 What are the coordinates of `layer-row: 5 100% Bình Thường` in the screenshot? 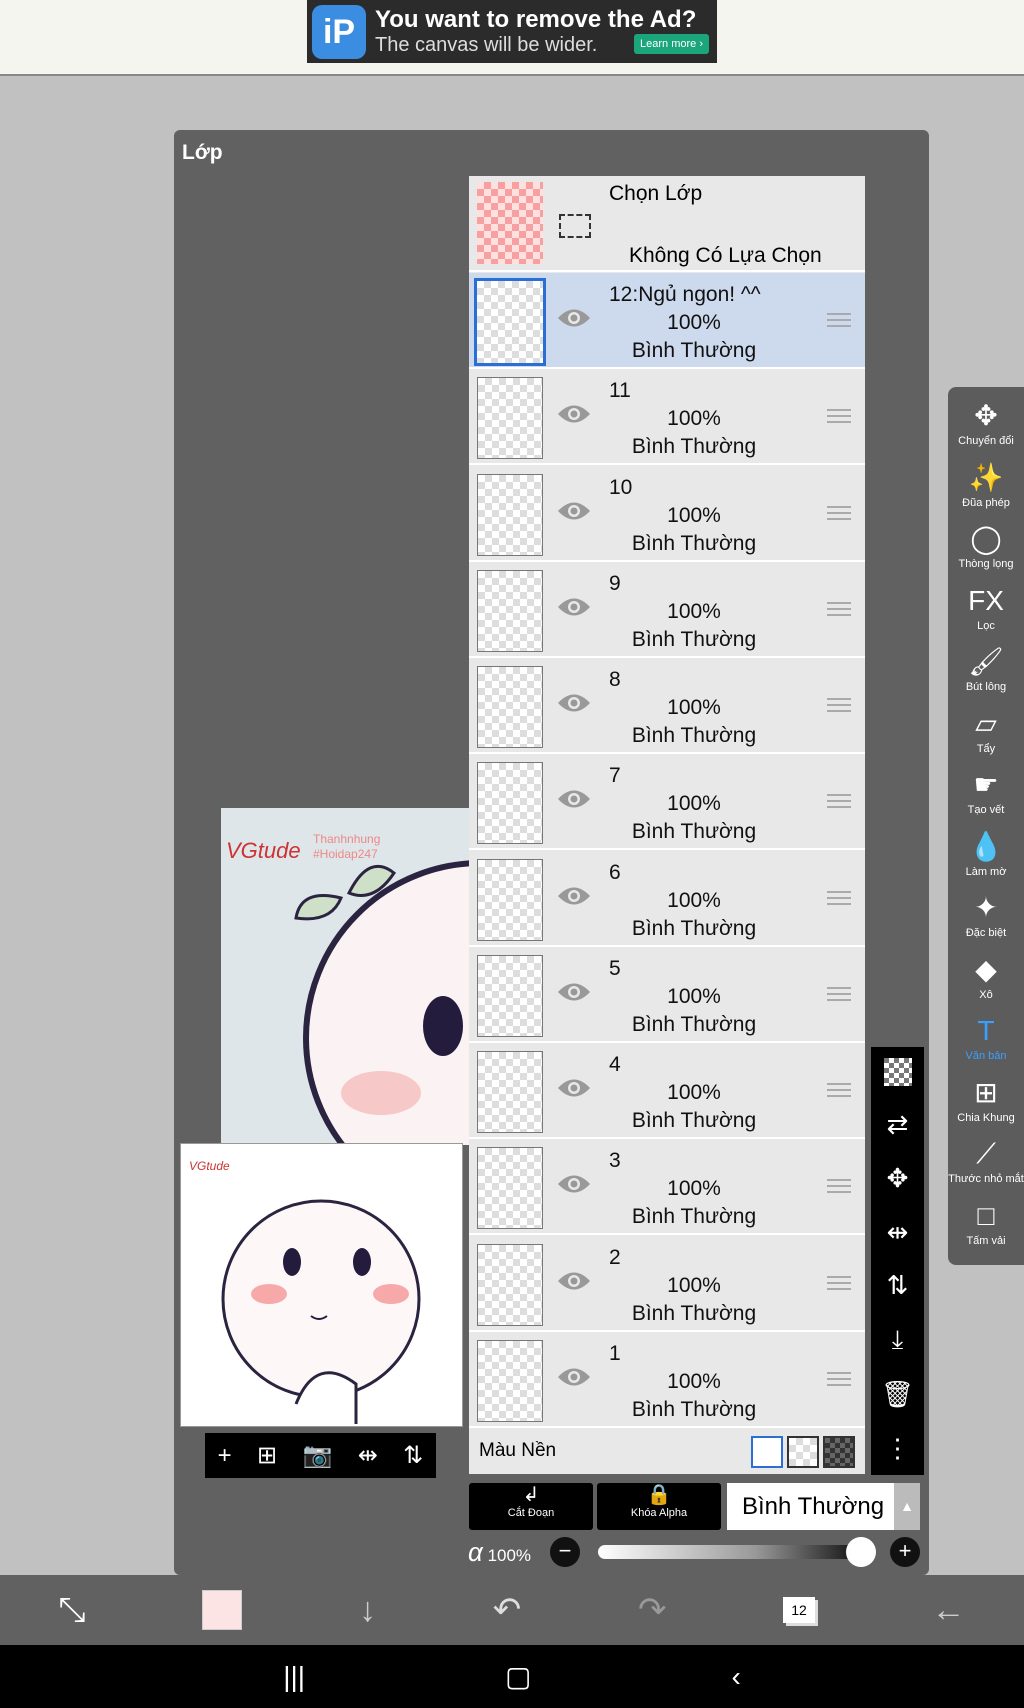 It's located at (667, 994).